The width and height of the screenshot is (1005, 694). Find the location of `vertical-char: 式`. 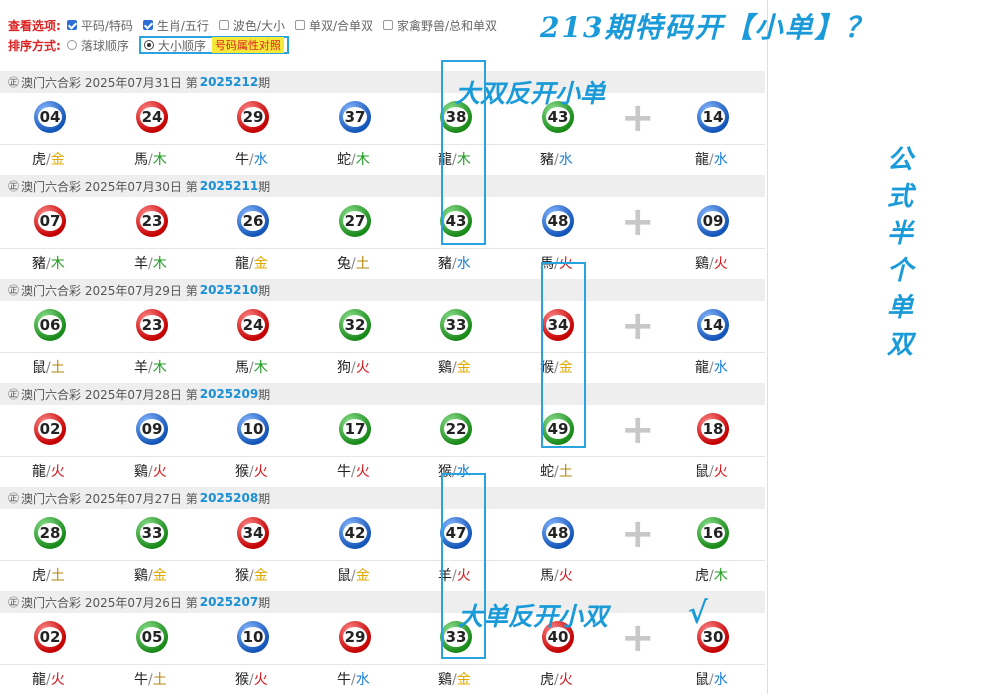

vertical-char: 式 is located at coordinates (899, 197).